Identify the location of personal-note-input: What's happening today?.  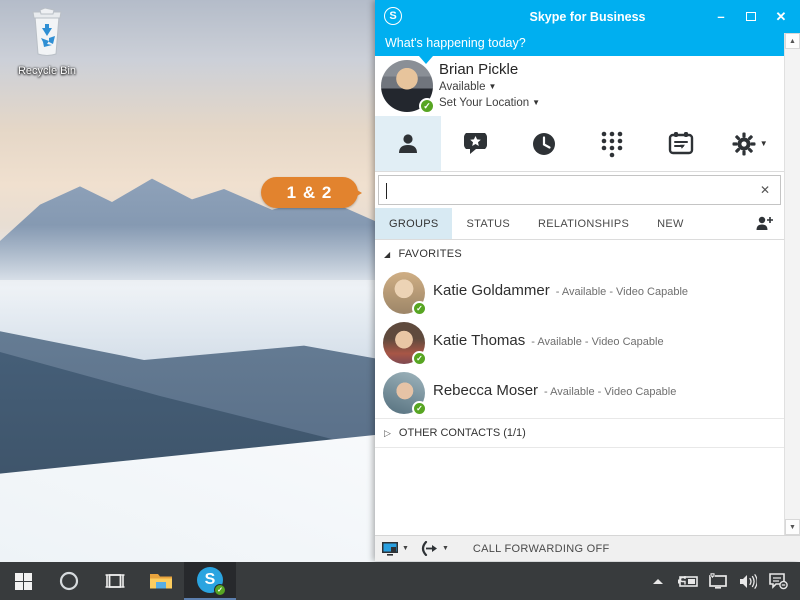
(579, 44).